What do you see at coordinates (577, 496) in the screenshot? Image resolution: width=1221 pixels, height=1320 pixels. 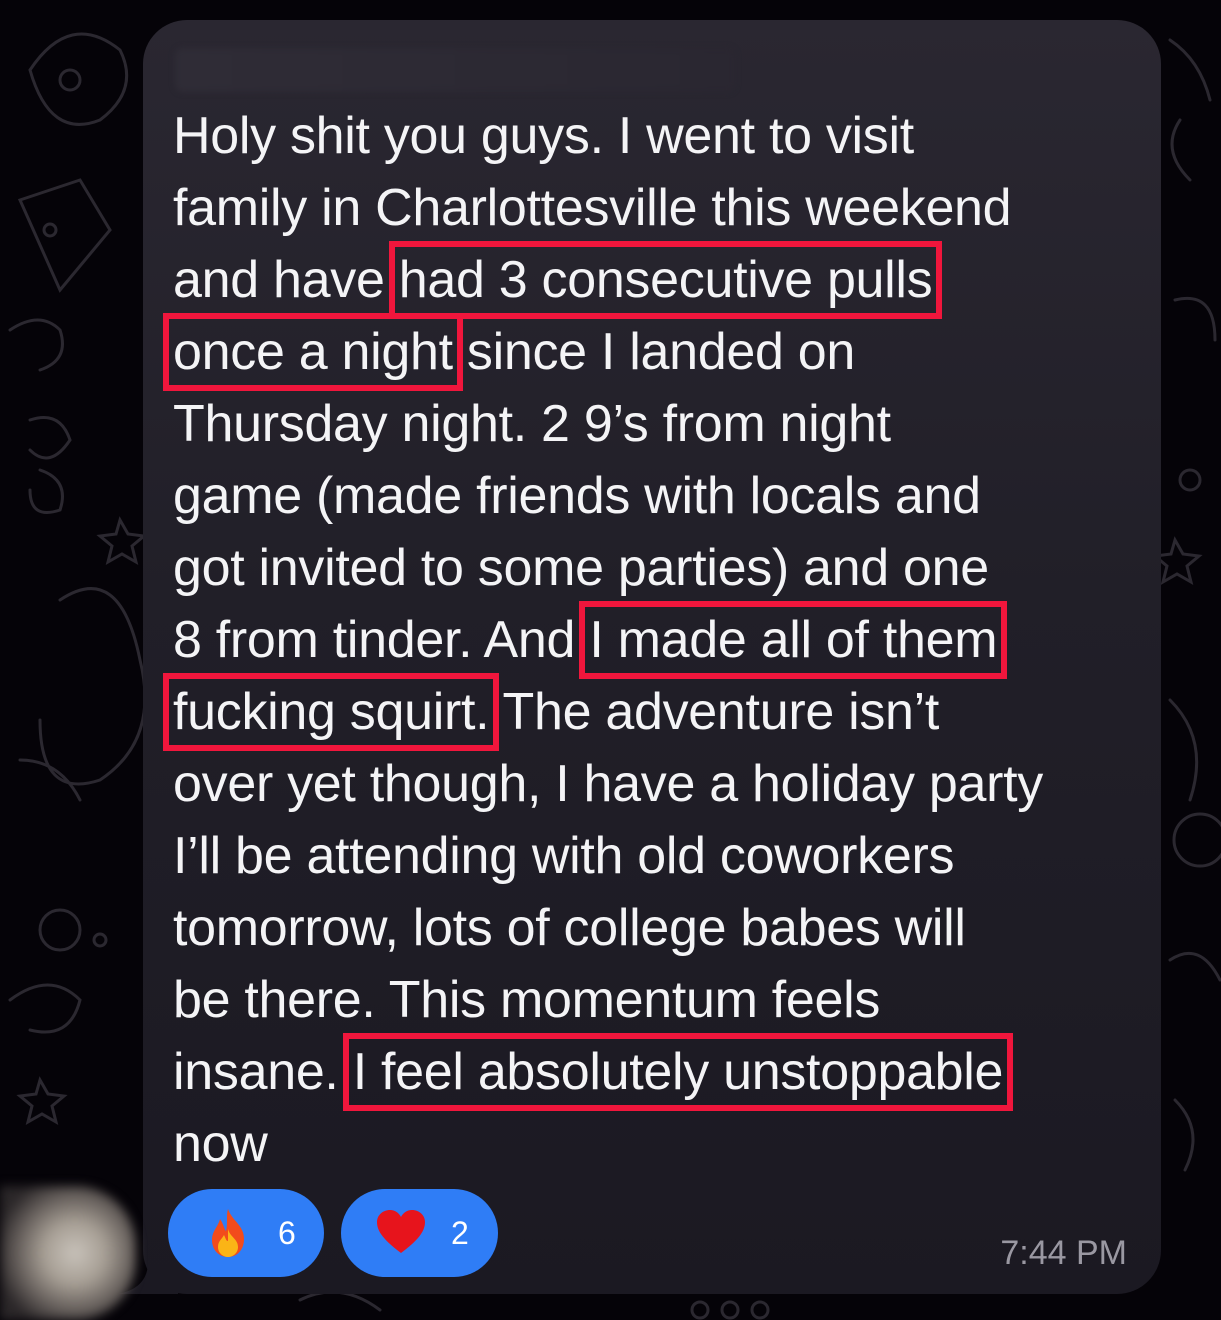 I see `message-line: game (made friends with locals and` at bounding box center [577, 496].